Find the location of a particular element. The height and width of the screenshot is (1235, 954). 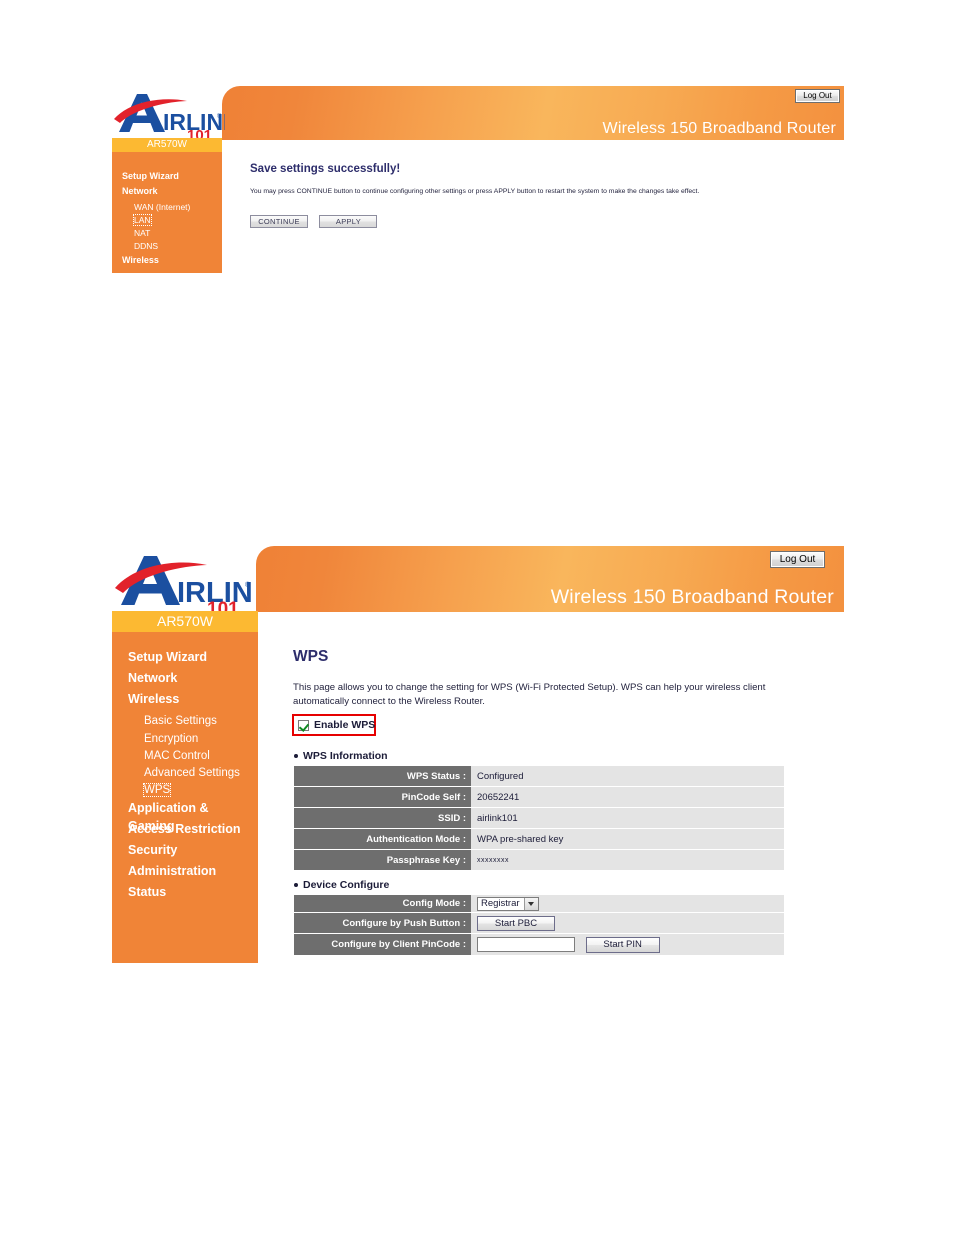

client-pincode-cell: Start PIN is located at coordinates (627, 944).